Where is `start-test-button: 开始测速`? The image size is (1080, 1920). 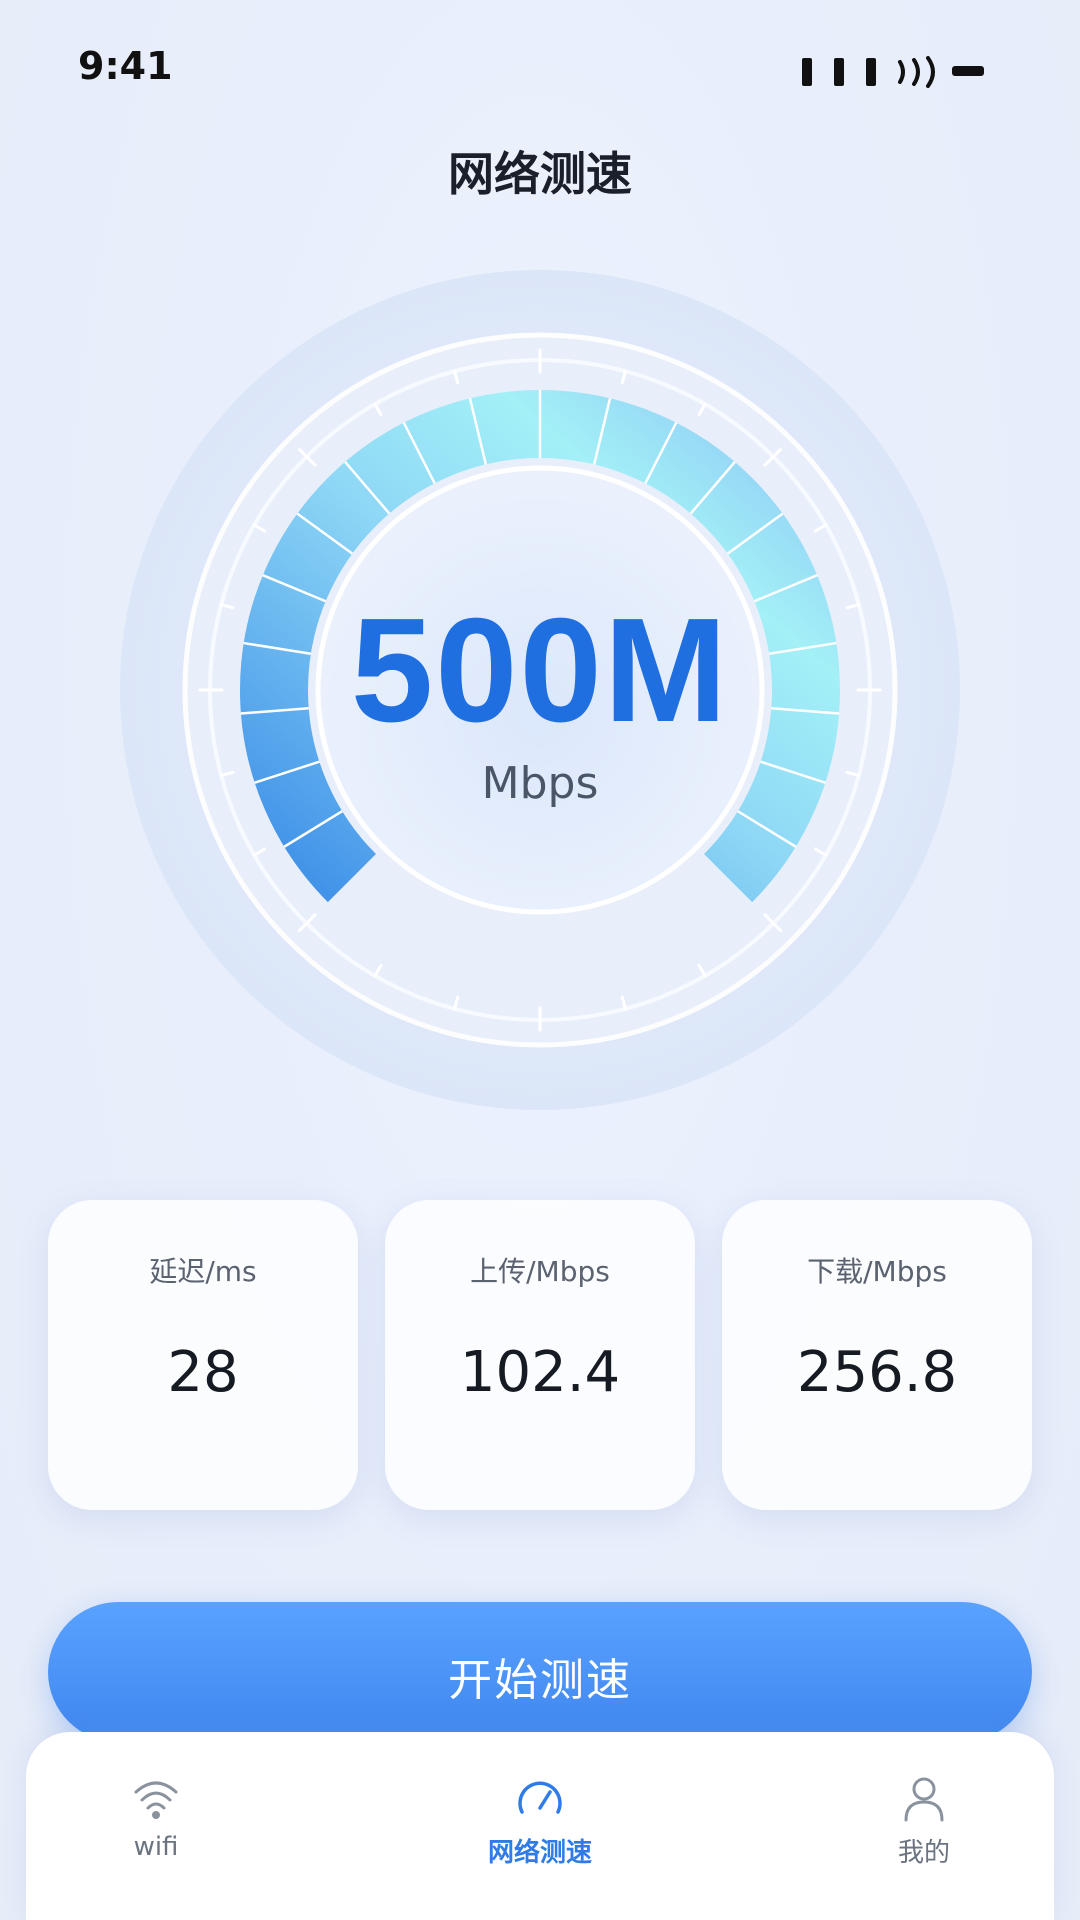
start-test-button: 开始测速 is located at coordinates (540, 1672).